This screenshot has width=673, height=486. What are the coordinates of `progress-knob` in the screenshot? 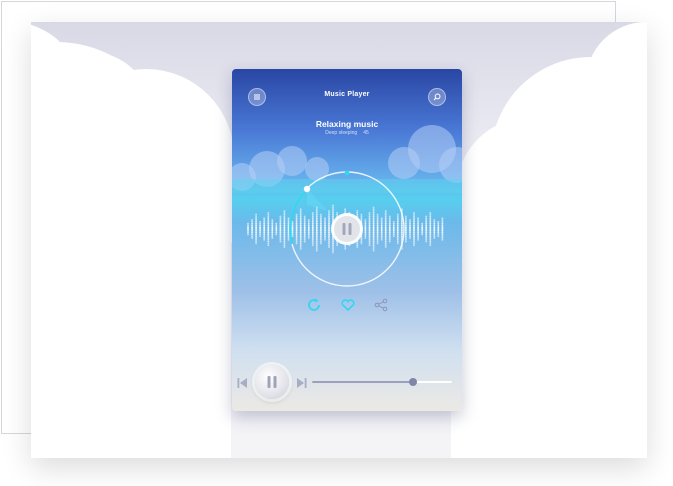 It's located at (412, 382).